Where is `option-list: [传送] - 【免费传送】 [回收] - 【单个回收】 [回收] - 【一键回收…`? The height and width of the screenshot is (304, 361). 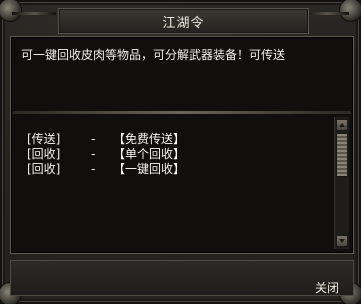
option-list: [传送] - 【免费传送】 [回收] - 【单个回收】 [回收] - 【一键回收… is located at coordinates (177, 154).